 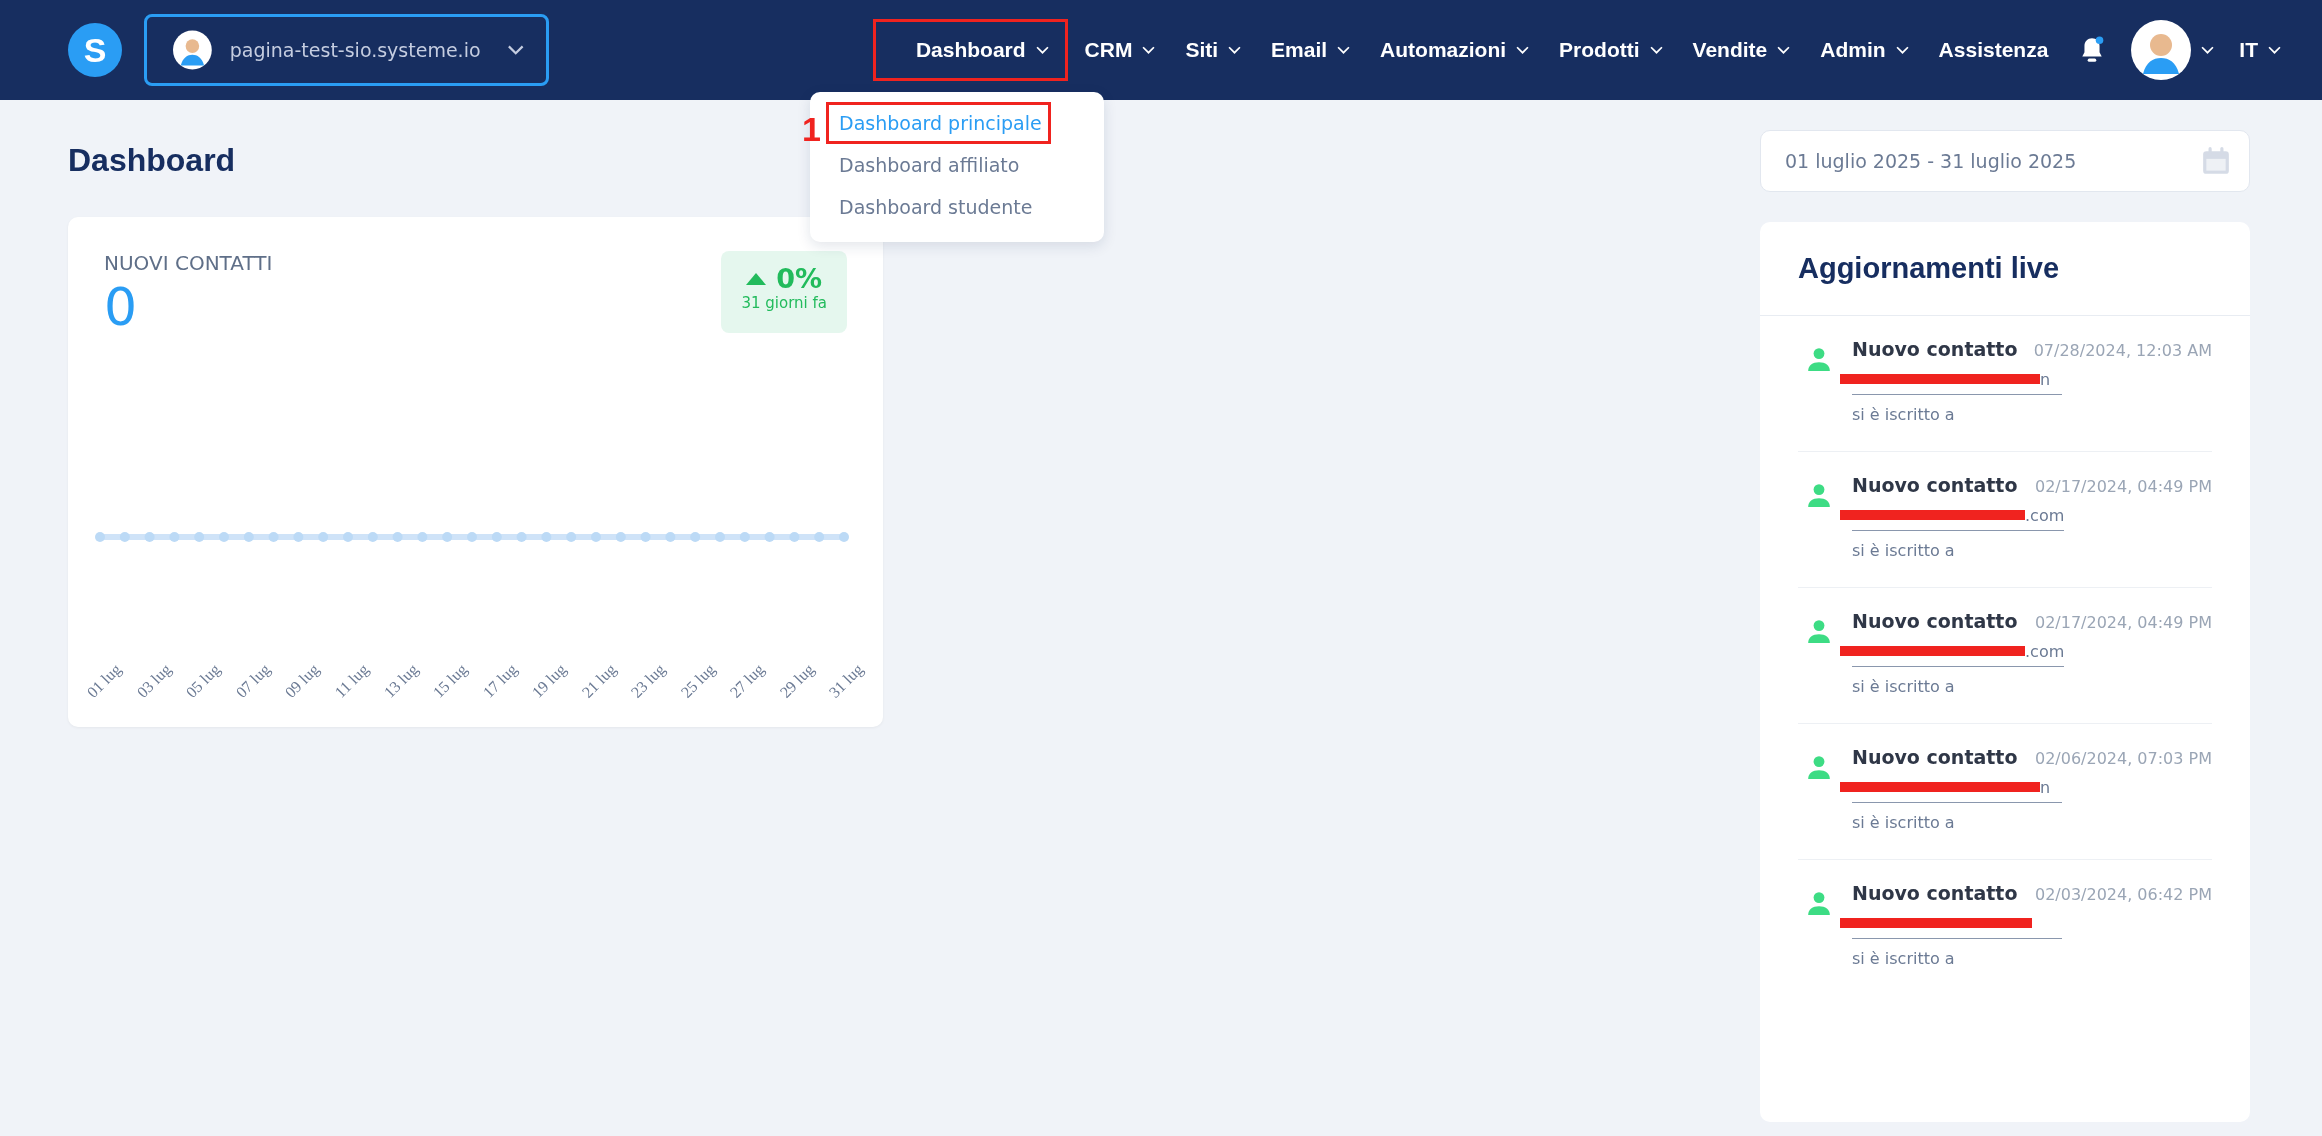 What do you see at coordinates (302, 681) in the screenshot?
I see `axis-label: 09 lug` at bounding box center [302, 681].